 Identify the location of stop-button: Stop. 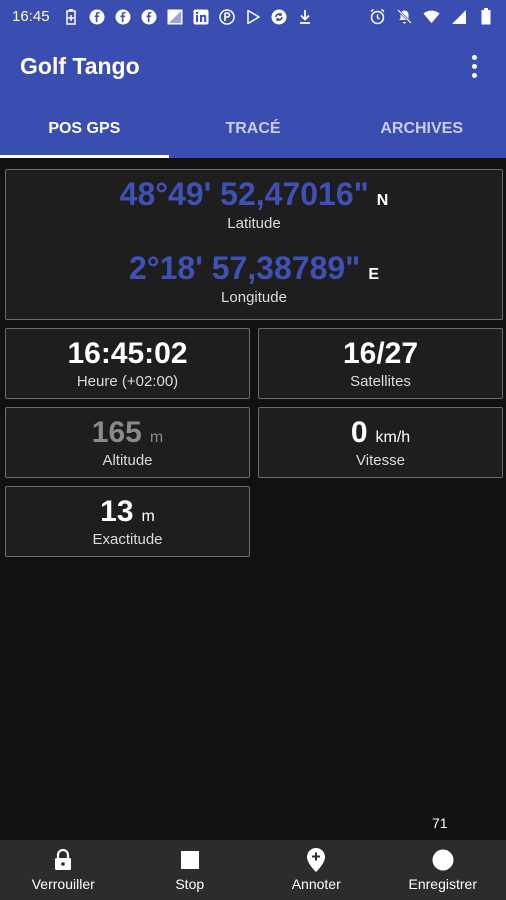
(190, 870).